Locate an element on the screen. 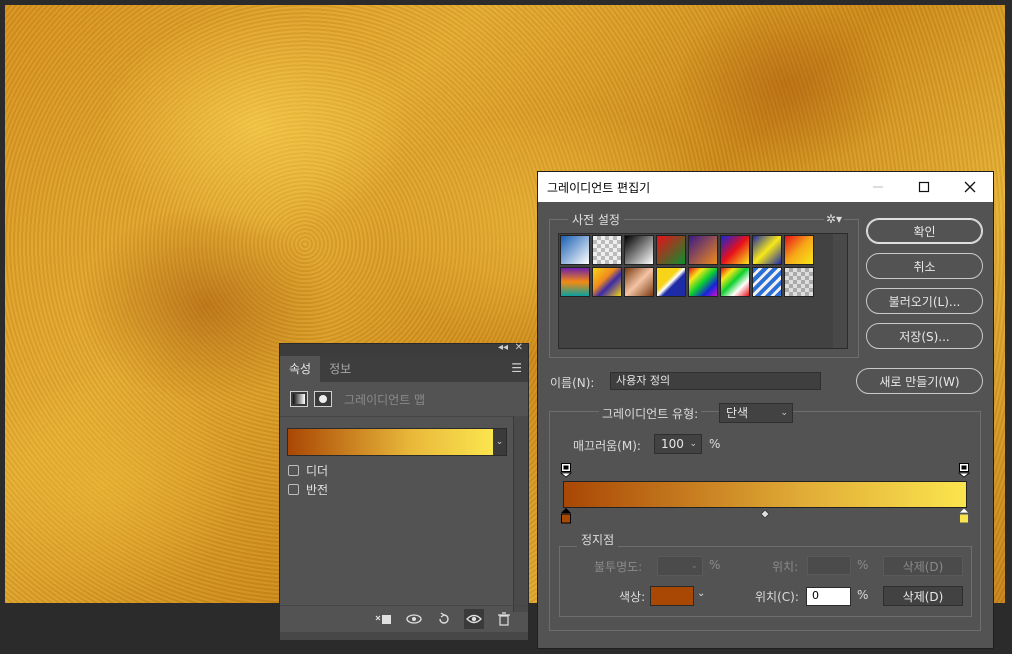 The width and height of the screenshot is (1012, 654). name-field: 사용자 정의 is located at coordinates (715, 381).